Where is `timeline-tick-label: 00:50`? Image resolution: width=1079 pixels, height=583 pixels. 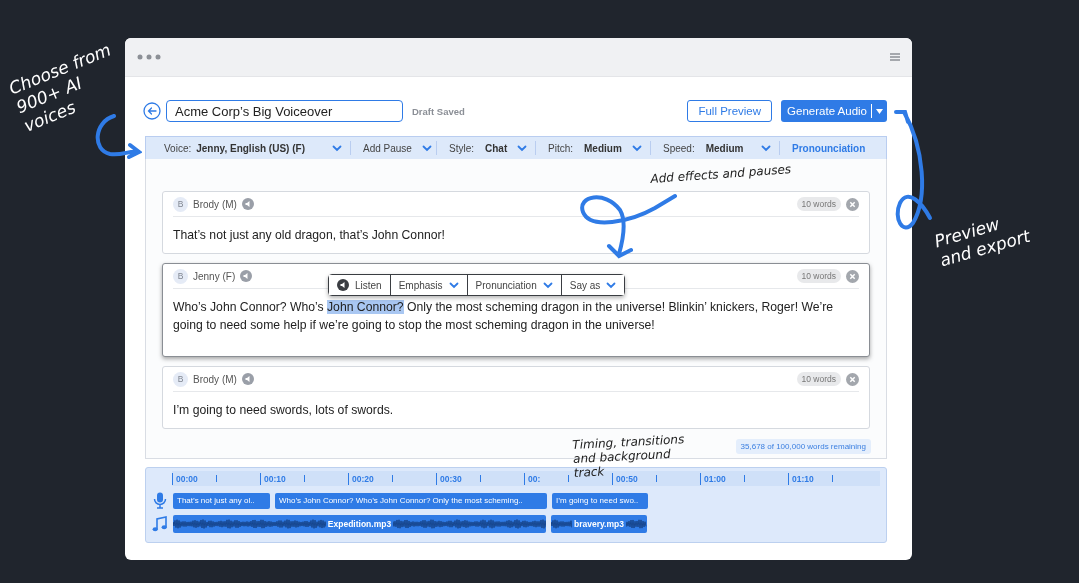
timeline-tick-label: 00:50 is located at coordinates (626, 478).